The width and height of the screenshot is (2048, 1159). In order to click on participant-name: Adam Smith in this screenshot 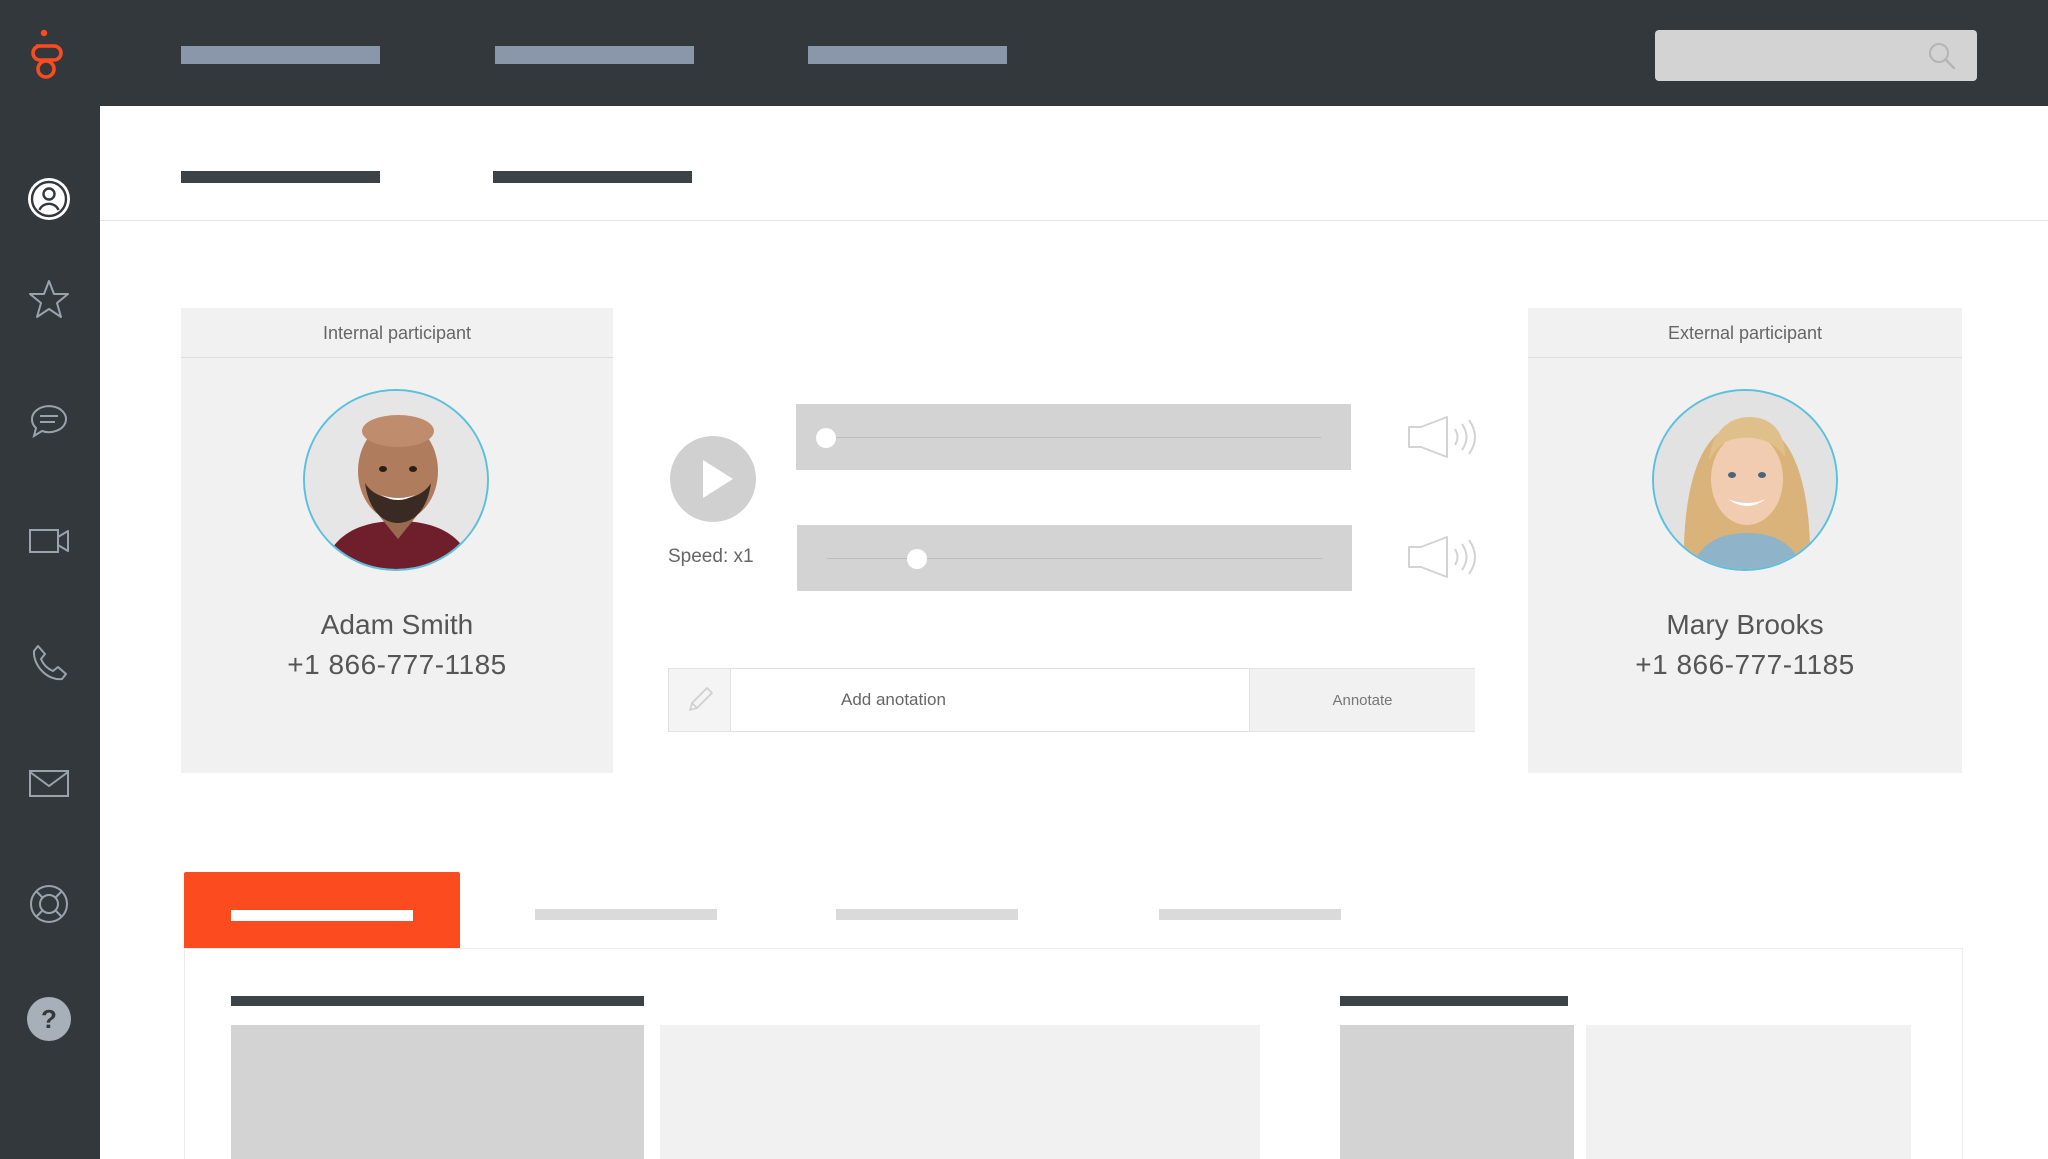, I will do `click(397, 624)`.